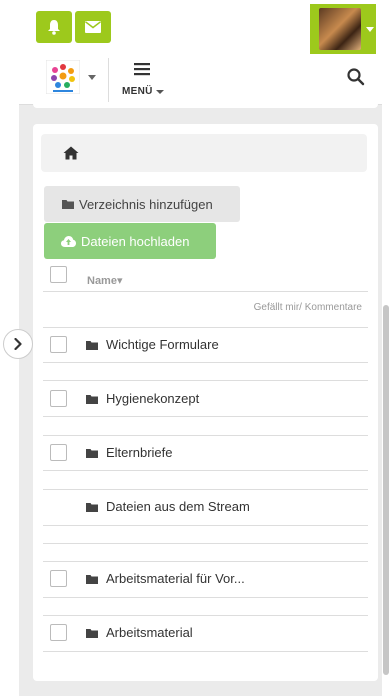 The image size is (392, 696). I want to click on menu-label: MENÜ, so click(137, 91).